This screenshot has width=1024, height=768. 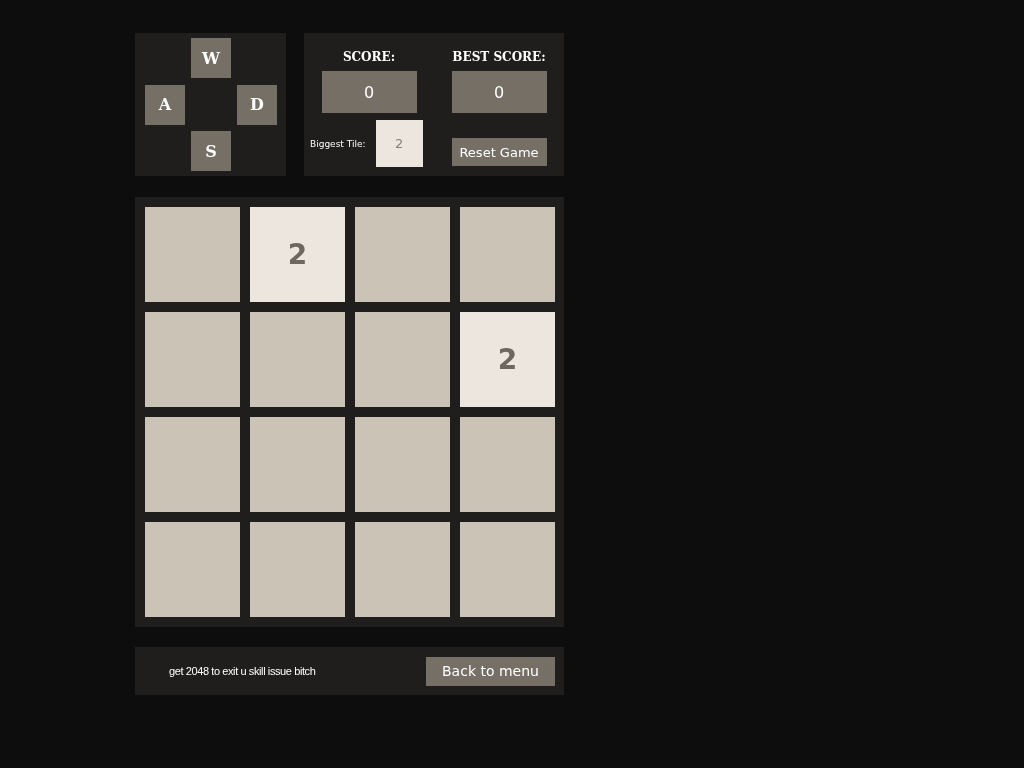 I want to click on biggest-tile-label: Biggest Tile:, so click(x=338, y=144).